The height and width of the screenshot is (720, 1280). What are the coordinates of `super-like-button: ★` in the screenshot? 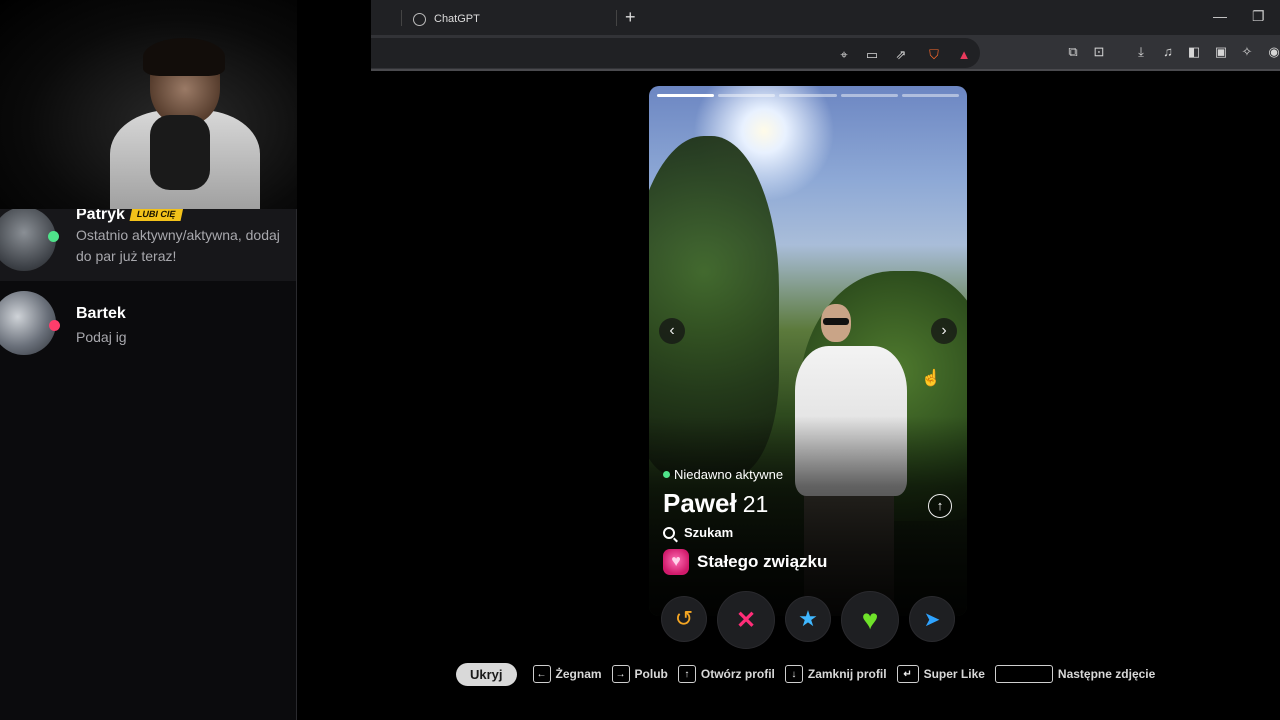 It's located at (808, 619).